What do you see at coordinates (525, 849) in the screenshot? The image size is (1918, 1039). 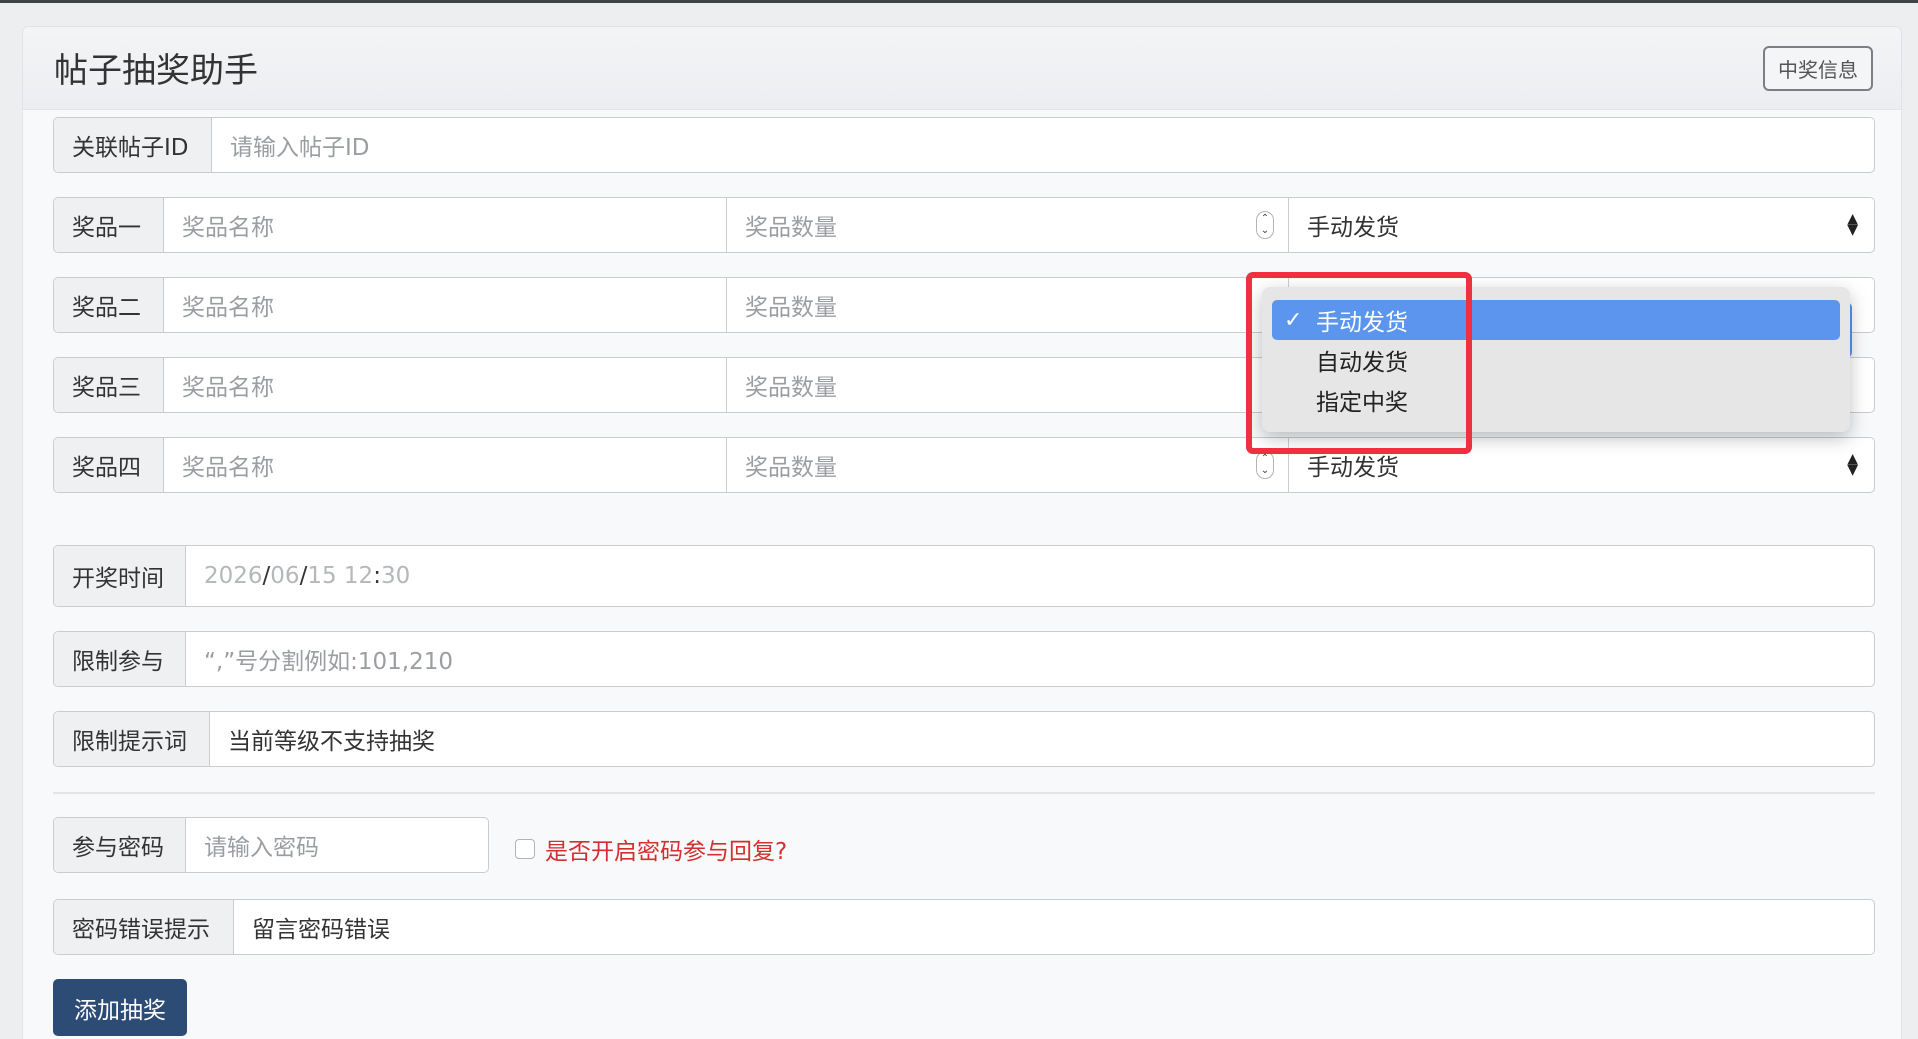 I see `password-reply-checkbox` at bounding box center [525, 849].